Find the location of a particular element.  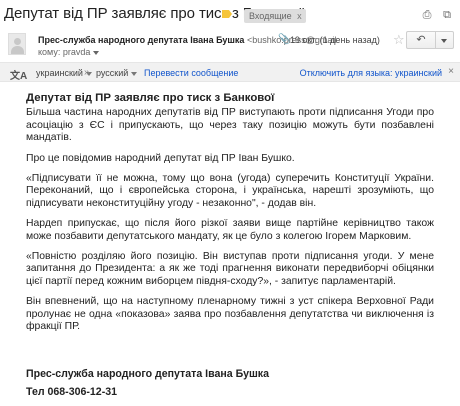

inbox-label-badge: Входящие x is located at coordinates (275, 16).